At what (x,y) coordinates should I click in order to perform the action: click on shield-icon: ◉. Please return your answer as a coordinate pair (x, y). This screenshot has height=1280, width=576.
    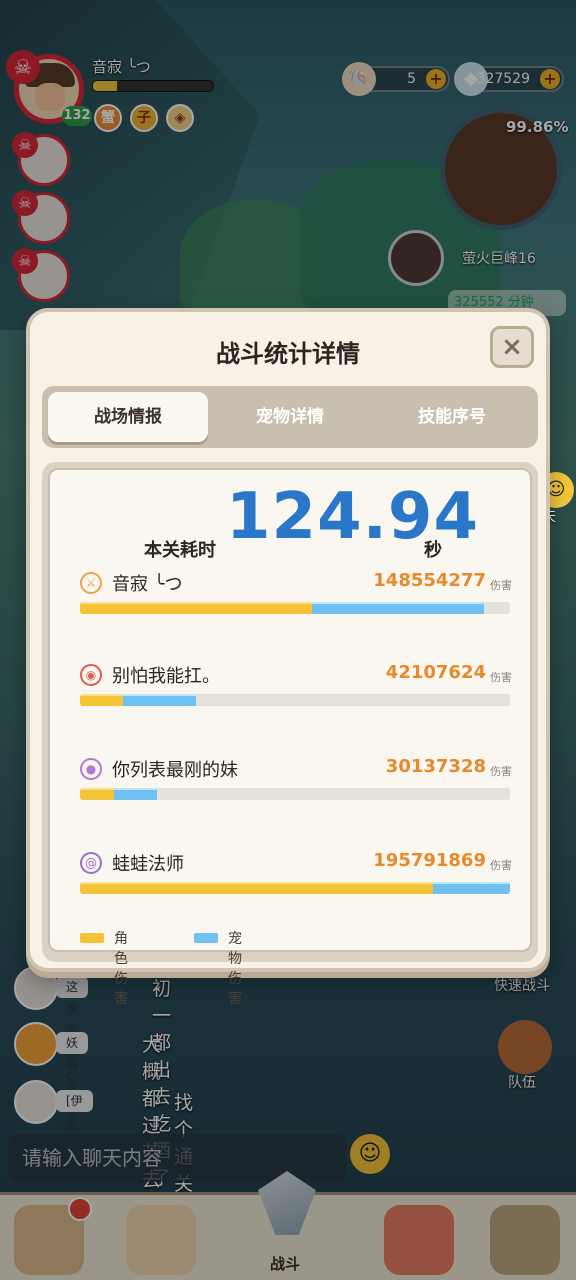
    Looking at the image, I should click on (91, 675).